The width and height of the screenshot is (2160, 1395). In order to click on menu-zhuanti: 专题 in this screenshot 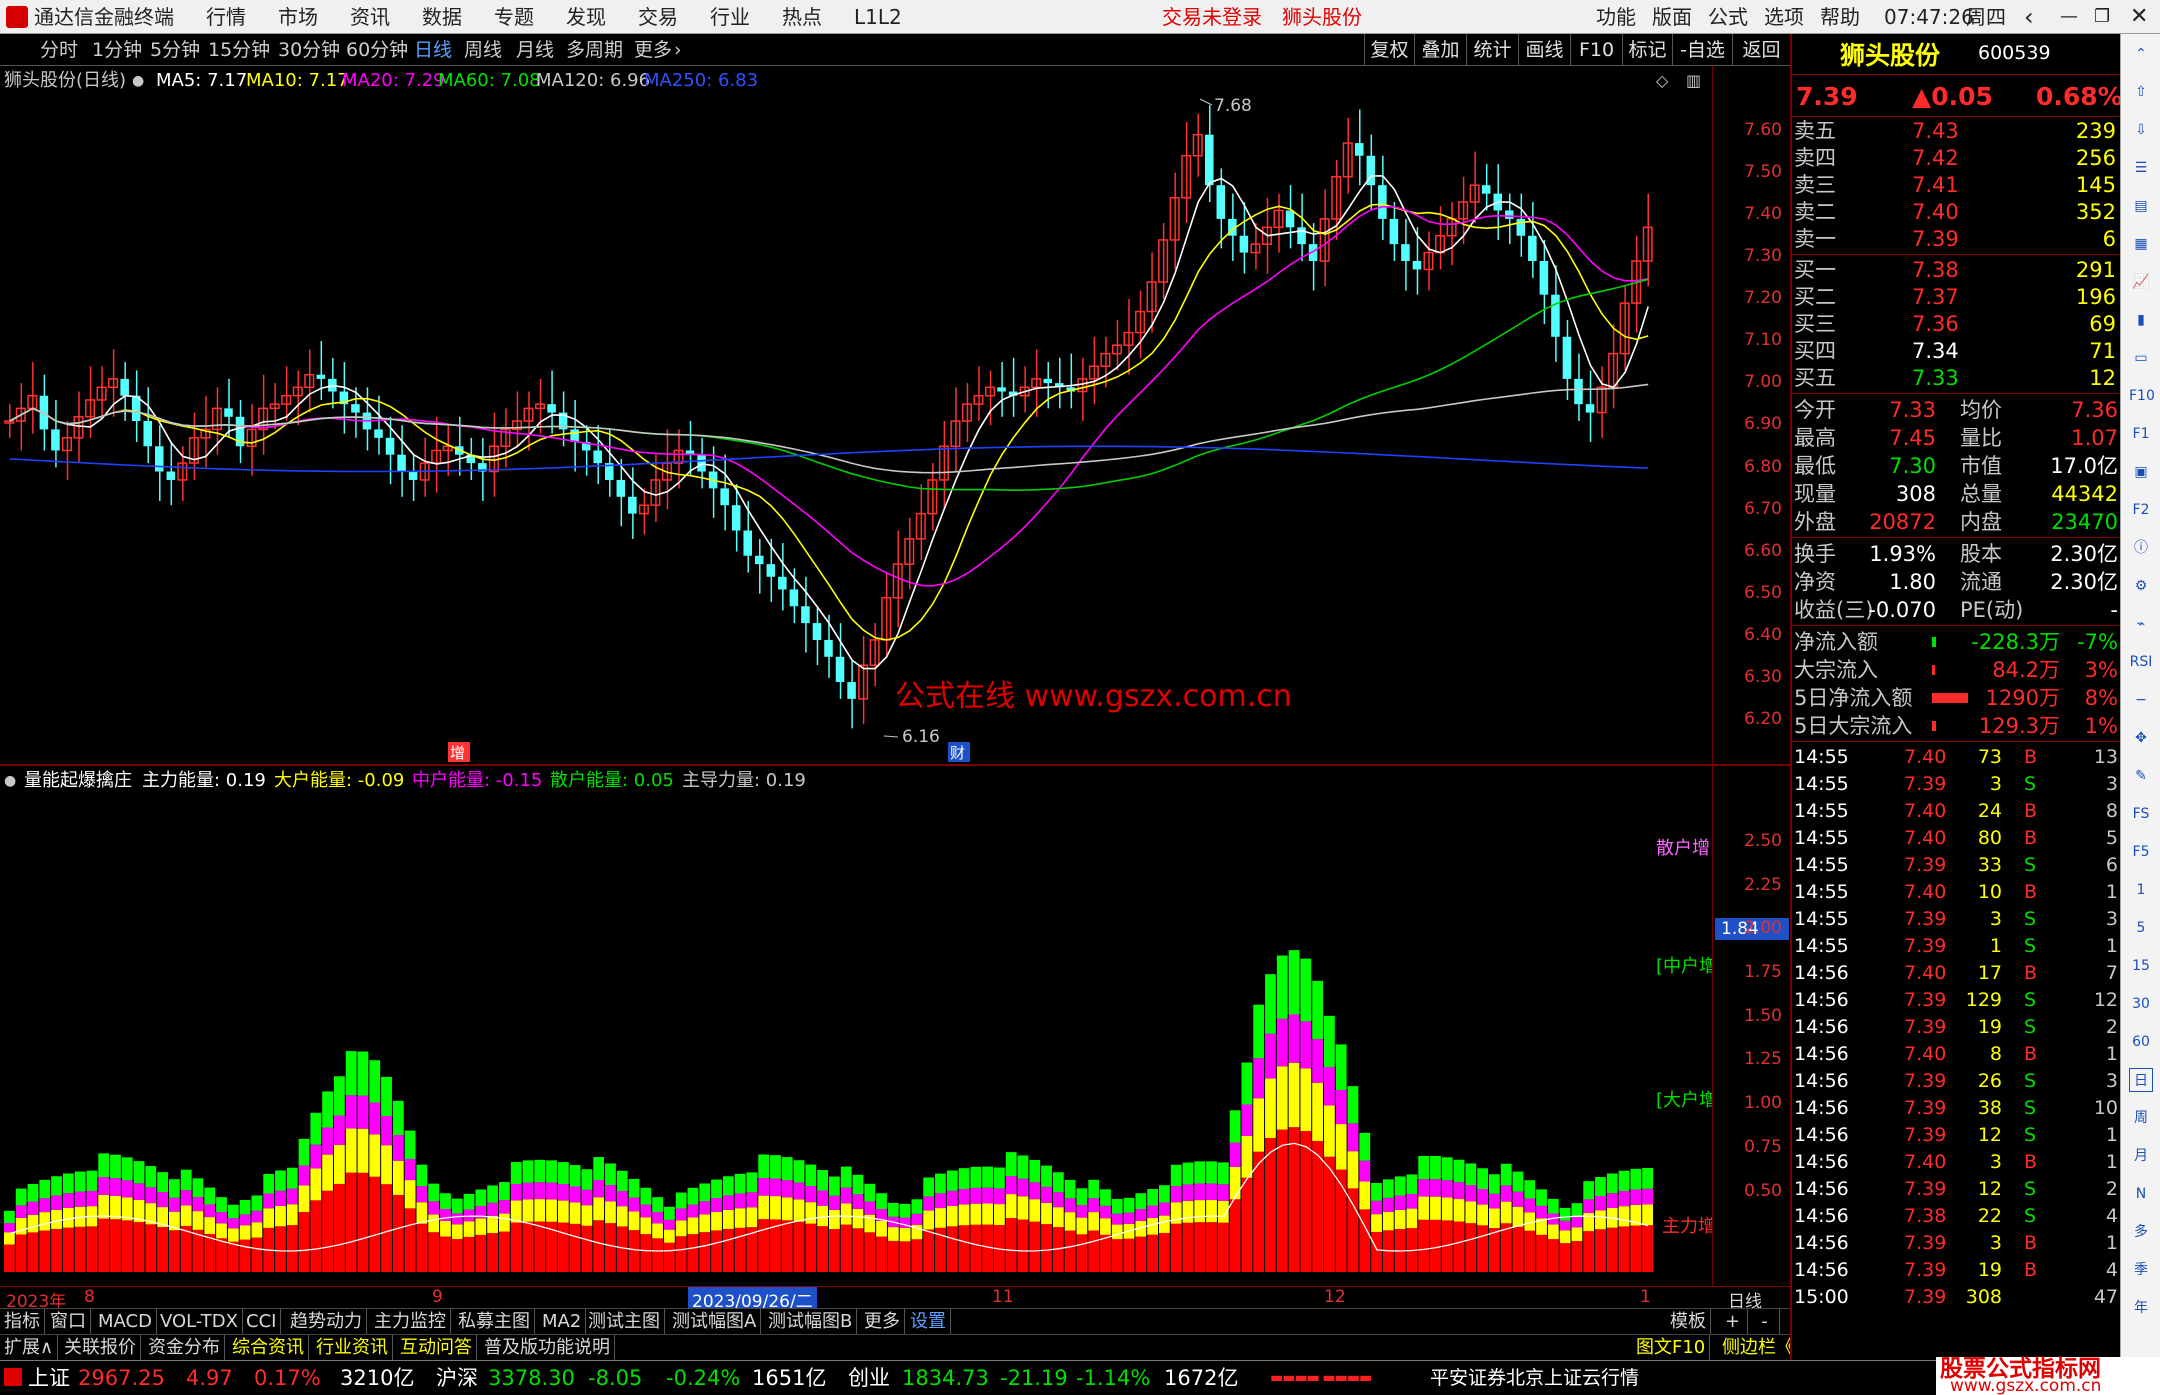, I will do `click(514, 17)`.